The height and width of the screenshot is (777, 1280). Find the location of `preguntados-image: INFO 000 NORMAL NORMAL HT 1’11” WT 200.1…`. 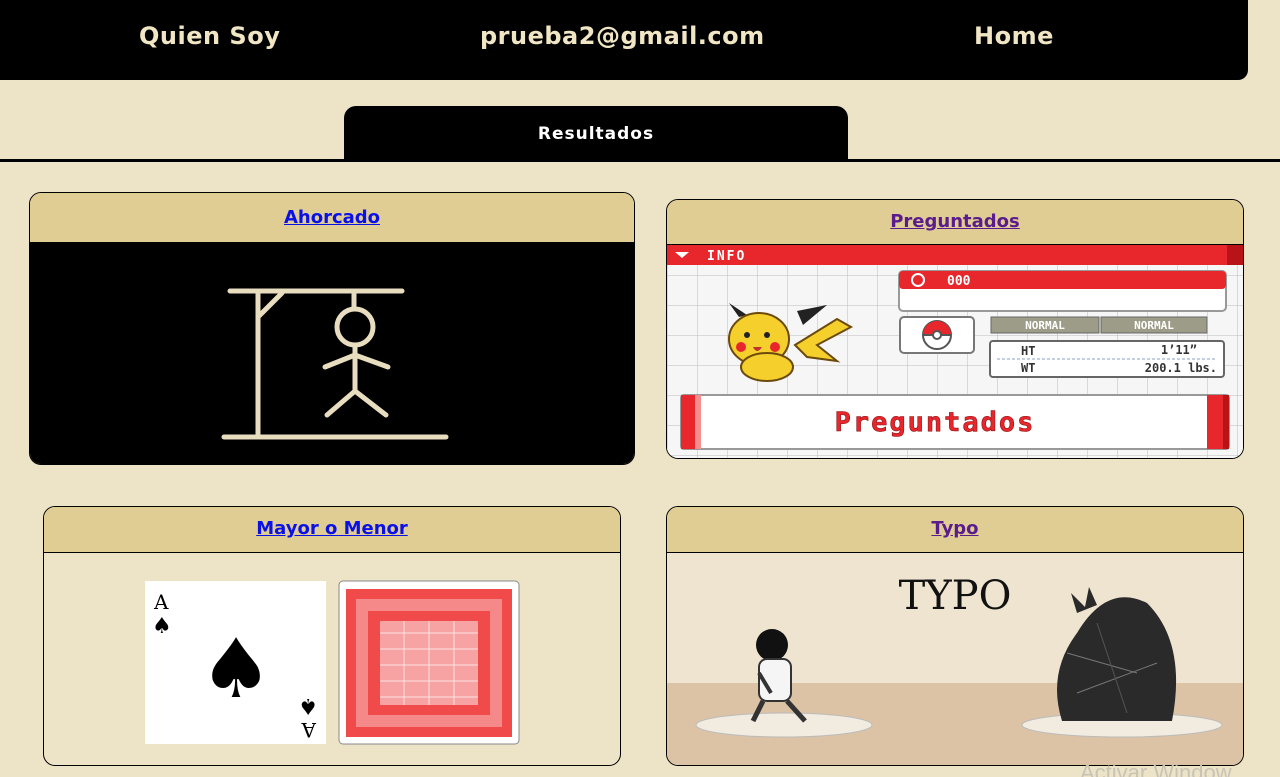

preguntados-image: INFO 000 NORMAL NORMAL HT 1’11” WT 200.1… is located at coordinates (955, 351).